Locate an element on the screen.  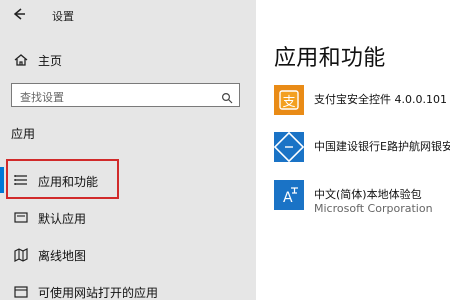
website-app-icon is located at coordinates (21, 291).